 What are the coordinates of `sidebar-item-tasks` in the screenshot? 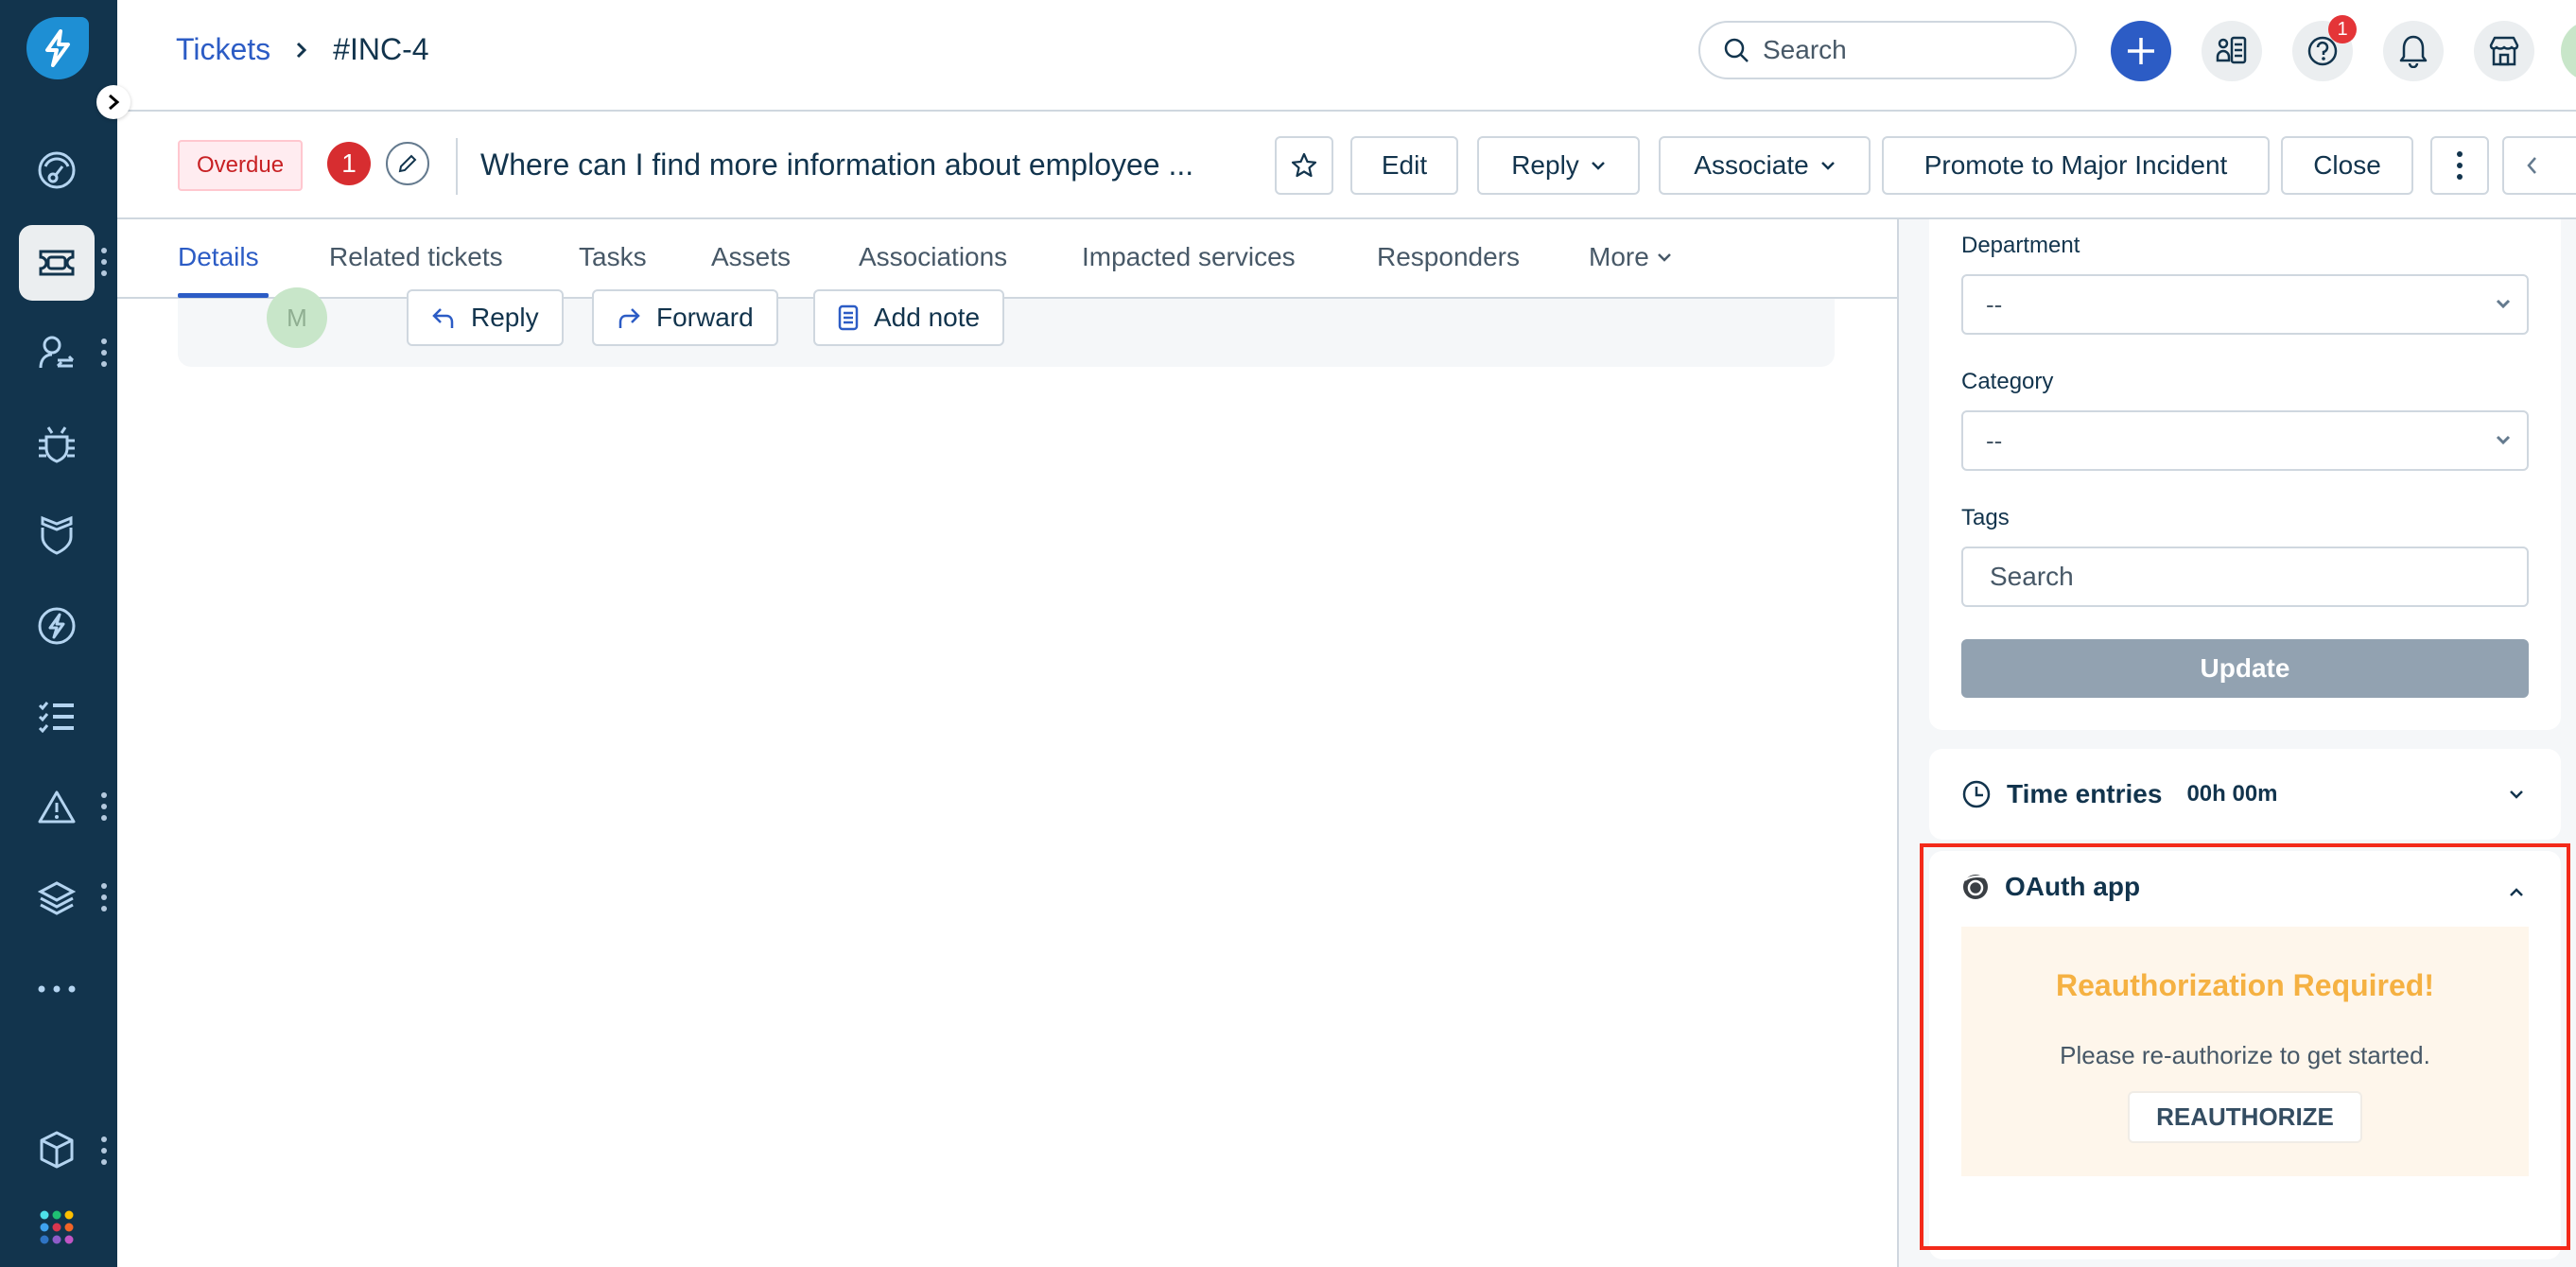 It's located at (57, 717).